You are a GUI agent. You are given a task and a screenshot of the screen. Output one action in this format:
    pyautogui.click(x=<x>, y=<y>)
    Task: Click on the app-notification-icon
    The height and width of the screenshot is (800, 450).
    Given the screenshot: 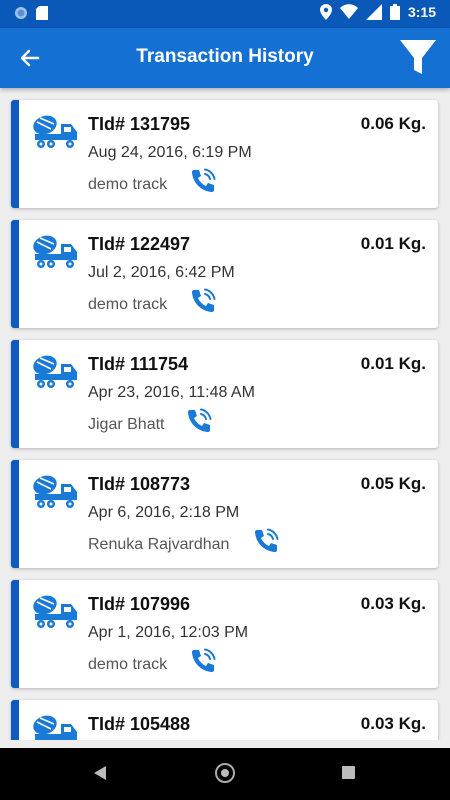 What is the action you would take?
    pyautogui.click(x=21, y=13)
    